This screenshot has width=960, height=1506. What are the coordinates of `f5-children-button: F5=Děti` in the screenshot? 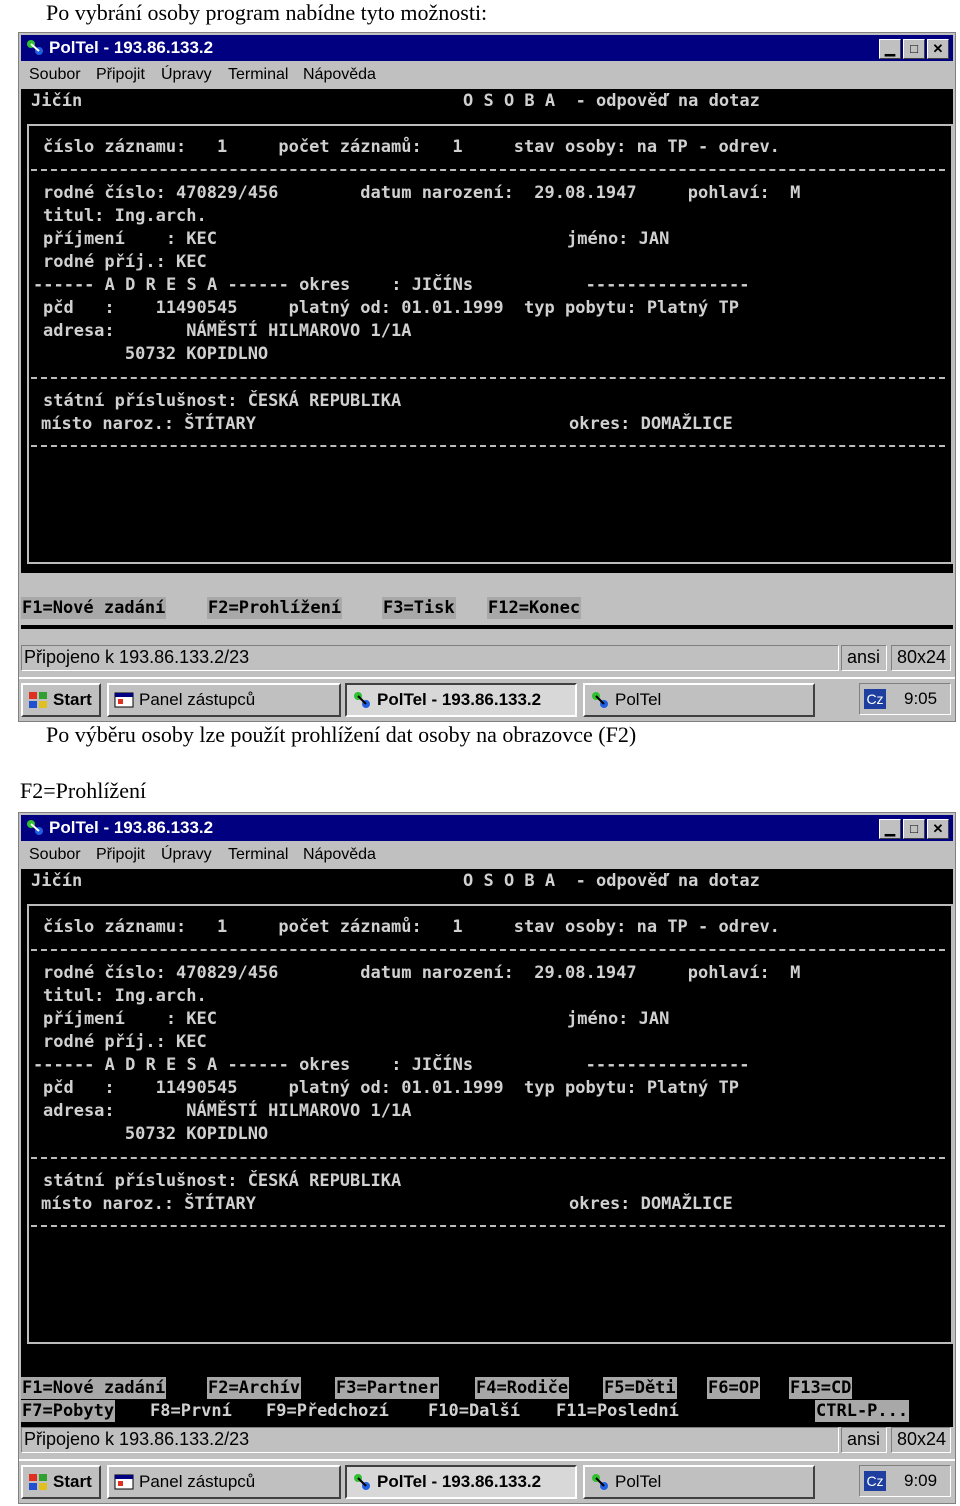 It's located at (640, 1388).